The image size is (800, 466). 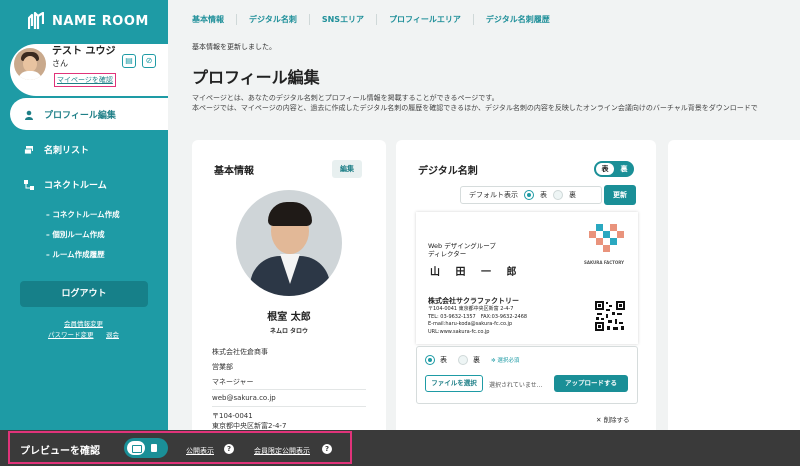 I want to click on qr-code-icon, so click(x=610, y=316).